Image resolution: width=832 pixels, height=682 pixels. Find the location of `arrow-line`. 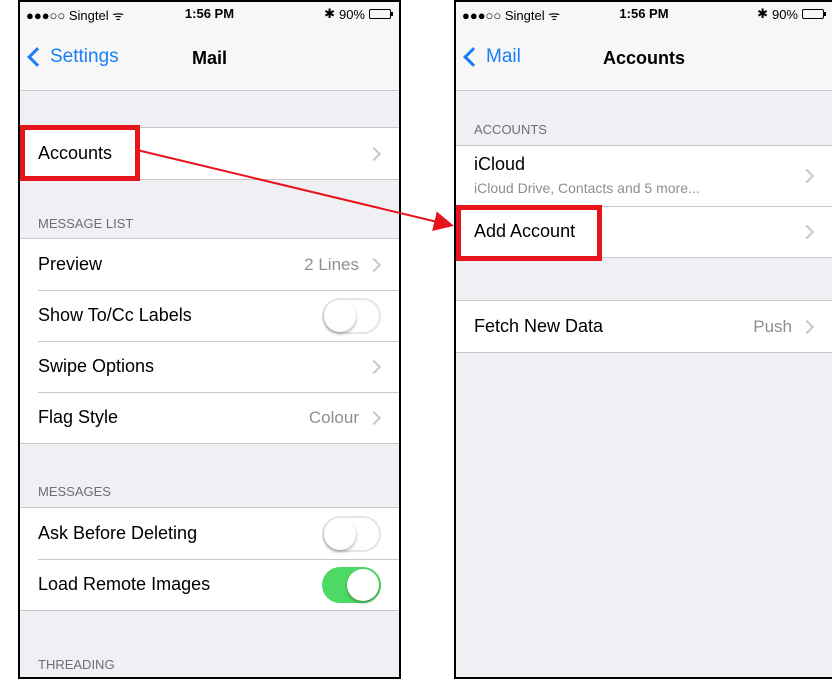

arrow-line is located at coordinates (295, 190).